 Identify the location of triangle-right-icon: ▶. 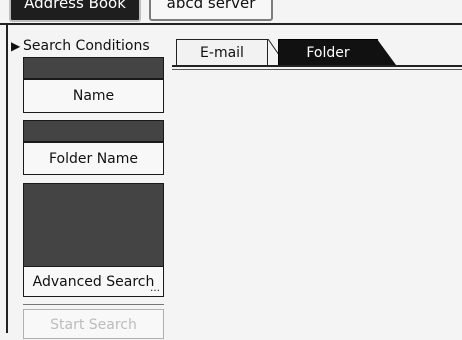
(16, 46).